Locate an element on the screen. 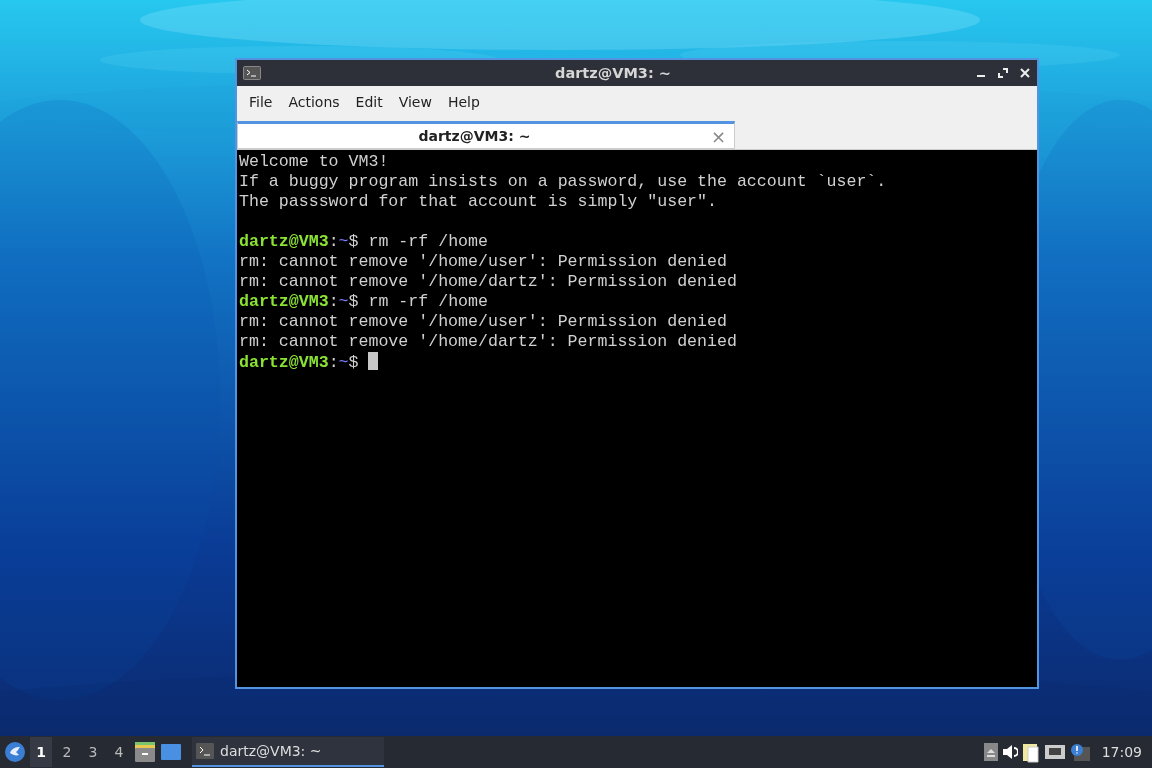 The height and width of the screenshot is (768, 1152). window-title: dartz@VM3: ~ is located at coordinates (613, 73).